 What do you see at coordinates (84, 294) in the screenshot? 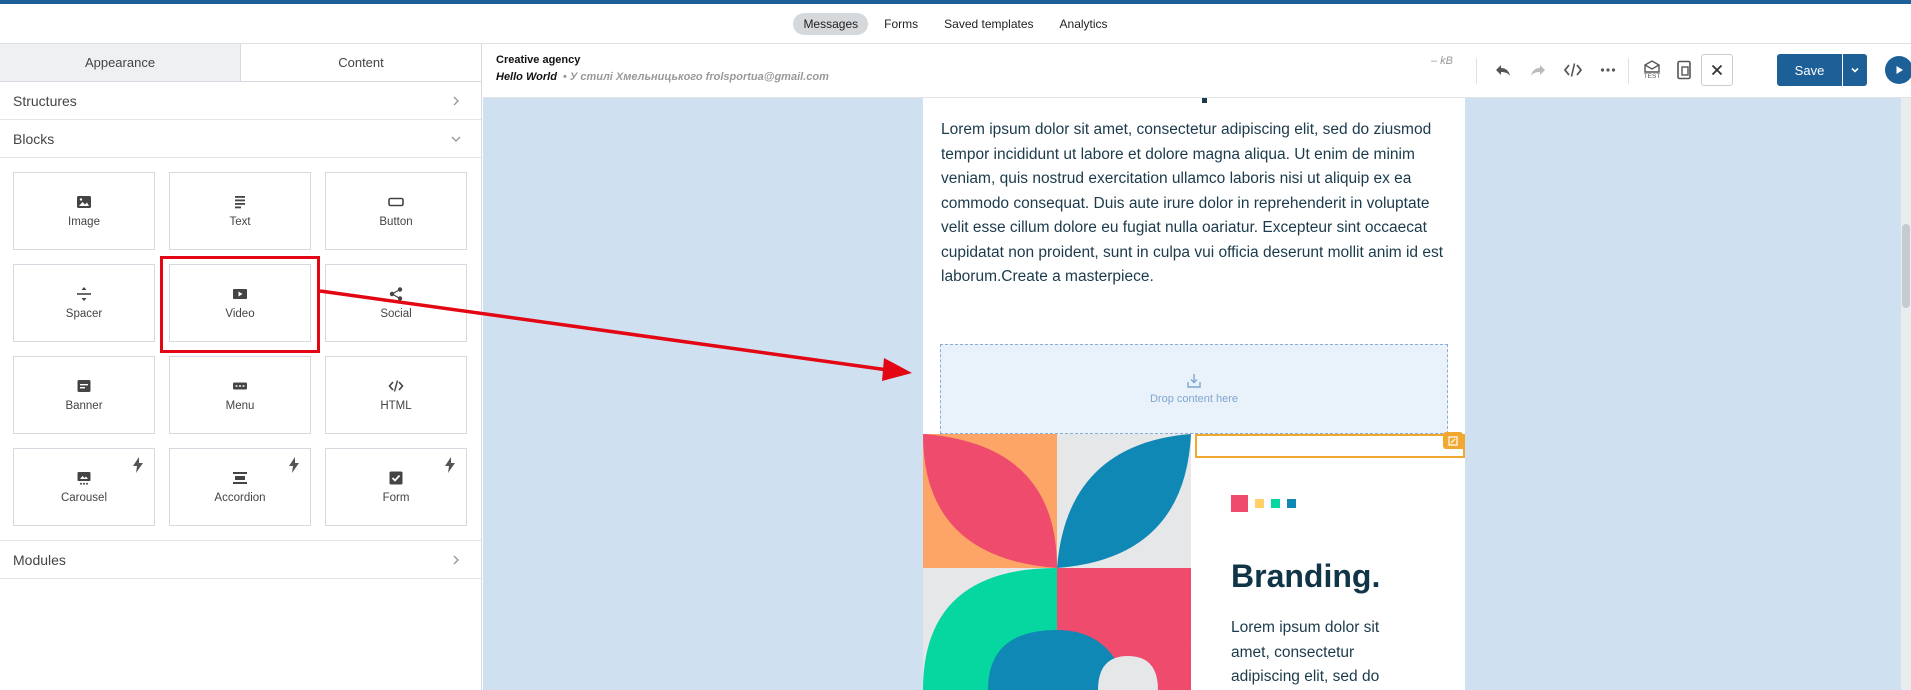
I see `spacer-icon` at bounding box center [84, 294].